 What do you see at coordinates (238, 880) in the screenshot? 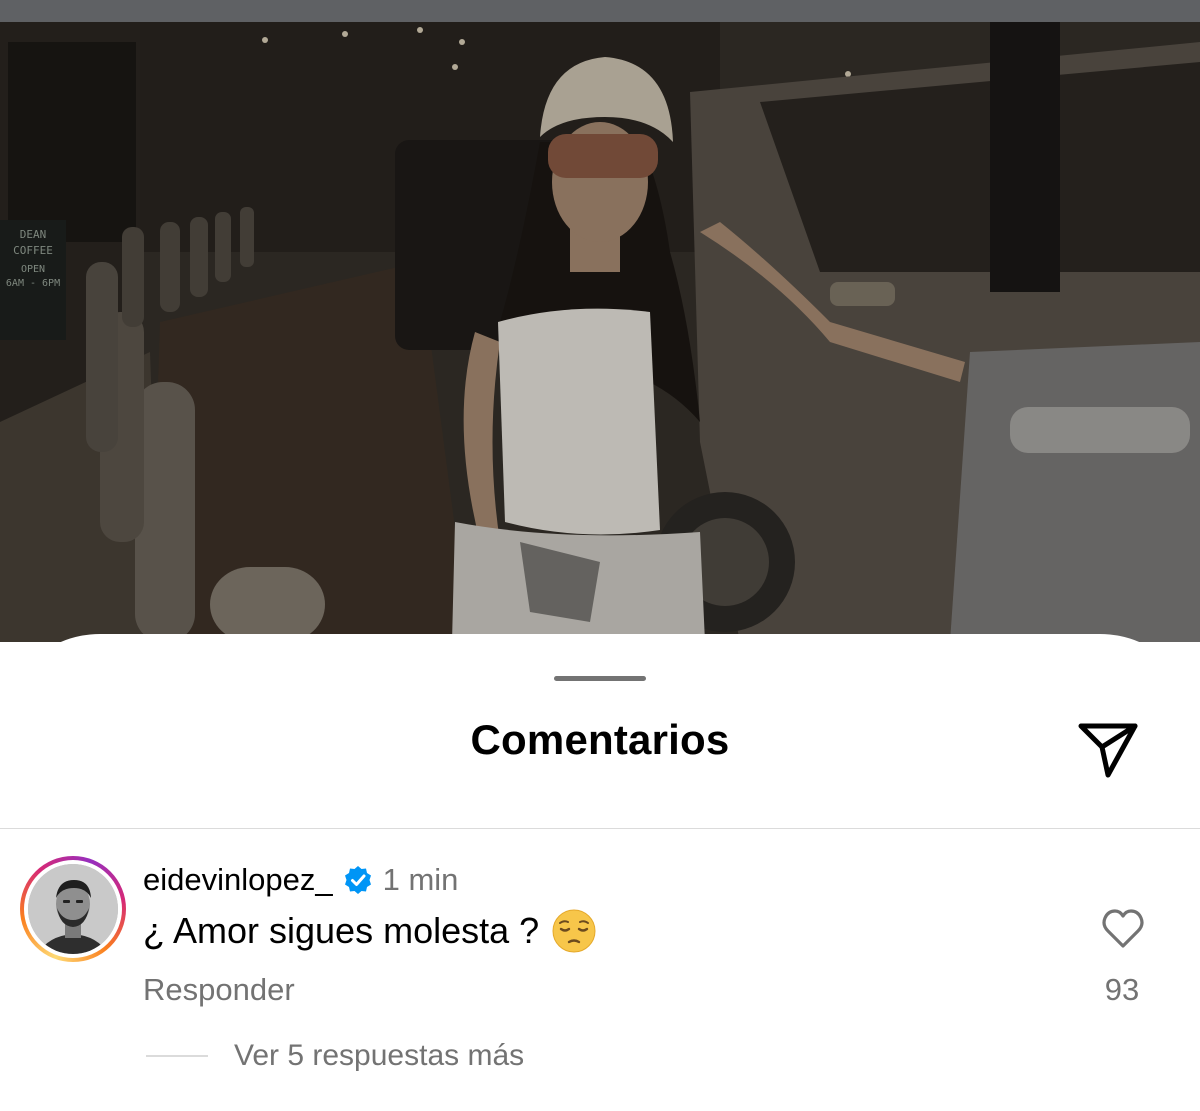
I see `comment-username: eidevinlopez_` at bounding box center [238, 880].